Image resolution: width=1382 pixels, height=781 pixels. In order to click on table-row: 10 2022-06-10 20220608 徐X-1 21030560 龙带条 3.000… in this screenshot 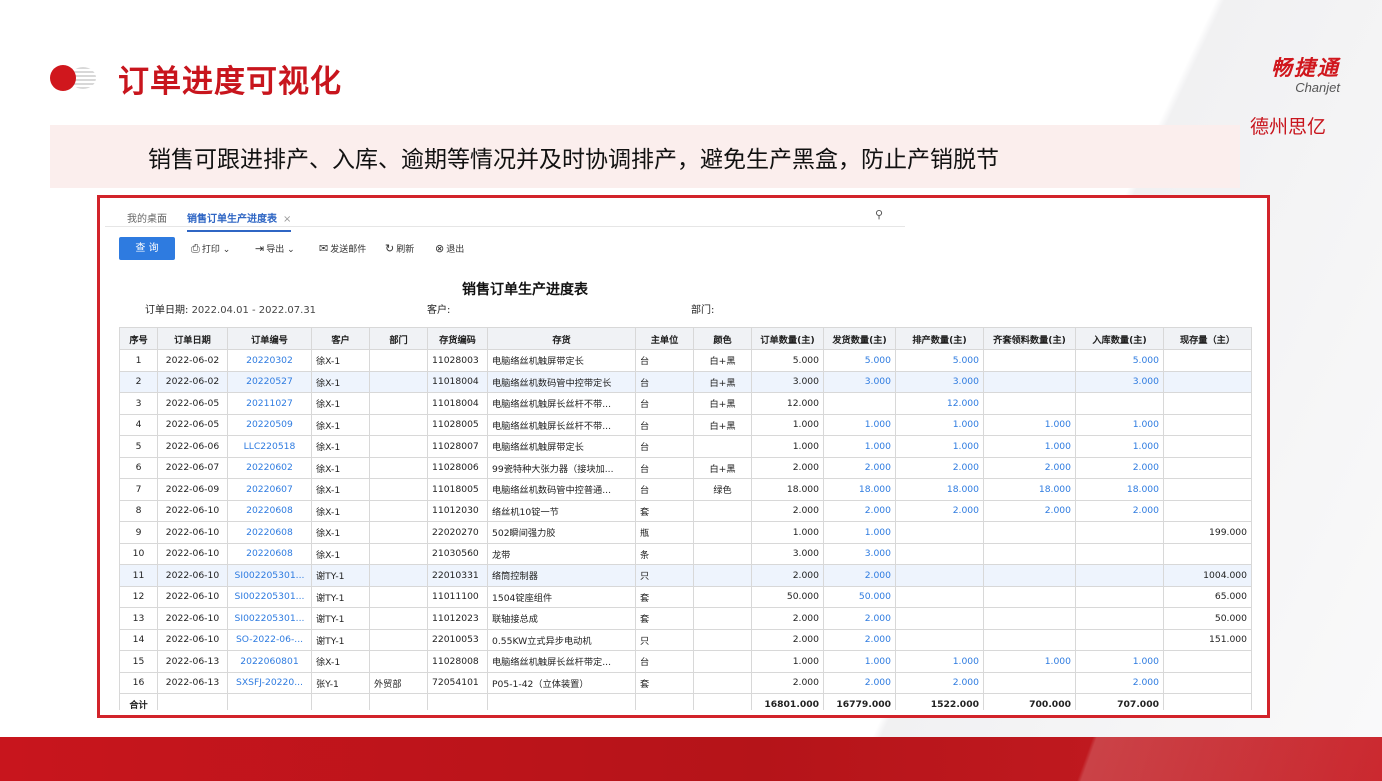, I will do `click(685, 553)`.